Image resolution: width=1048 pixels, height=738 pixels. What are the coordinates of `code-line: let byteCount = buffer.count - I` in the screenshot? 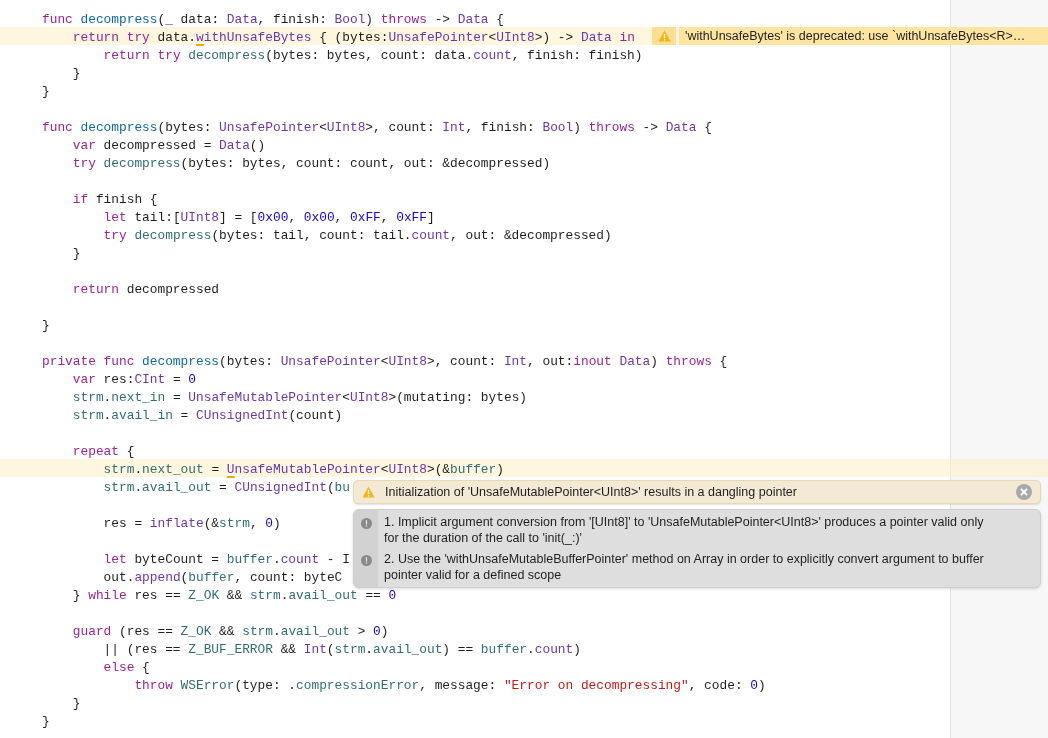 It's located at (226, 560).